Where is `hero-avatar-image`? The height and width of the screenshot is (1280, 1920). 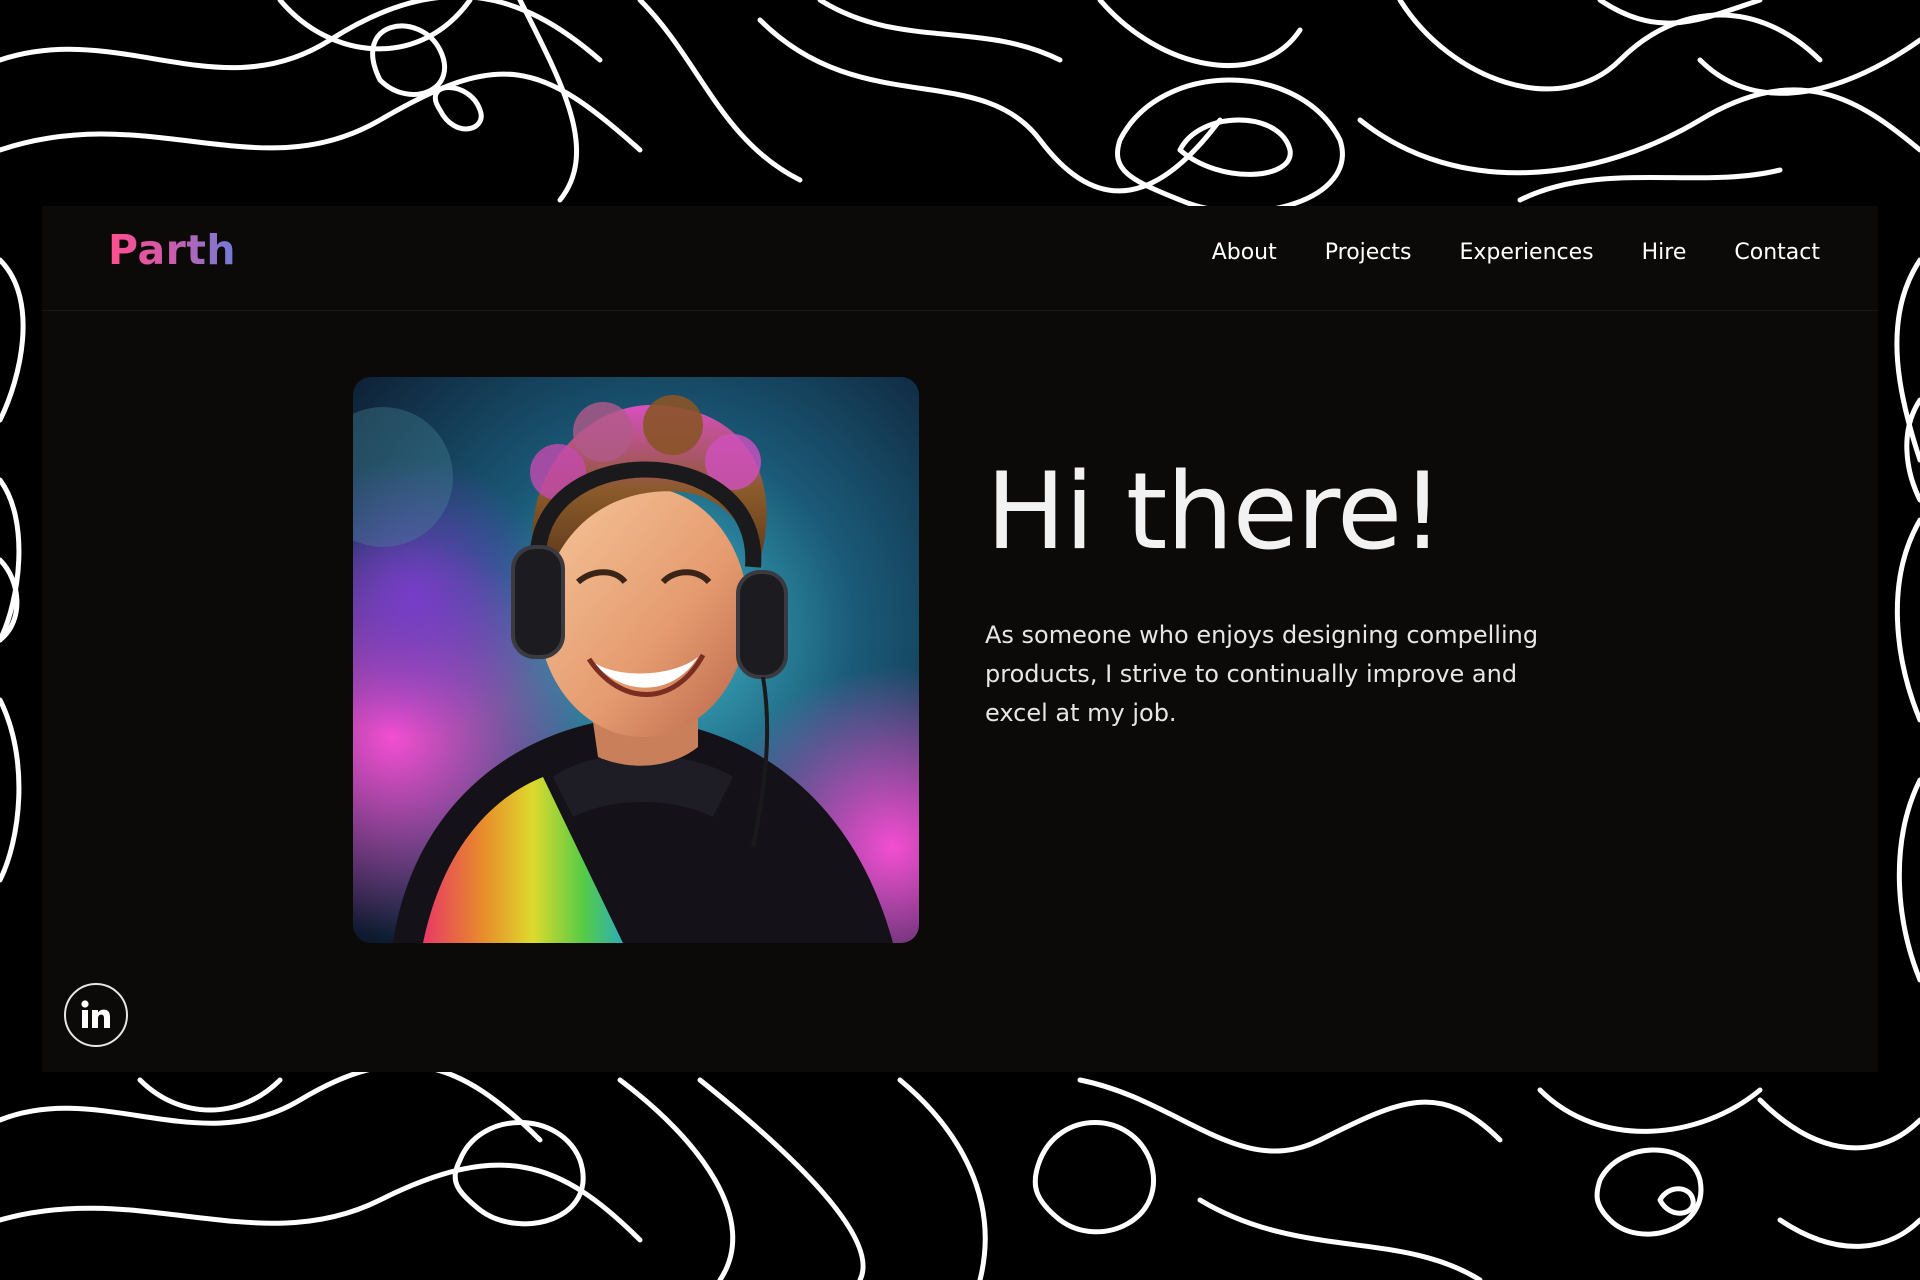 hero-avatar-image is located at coordinates (636, 660).